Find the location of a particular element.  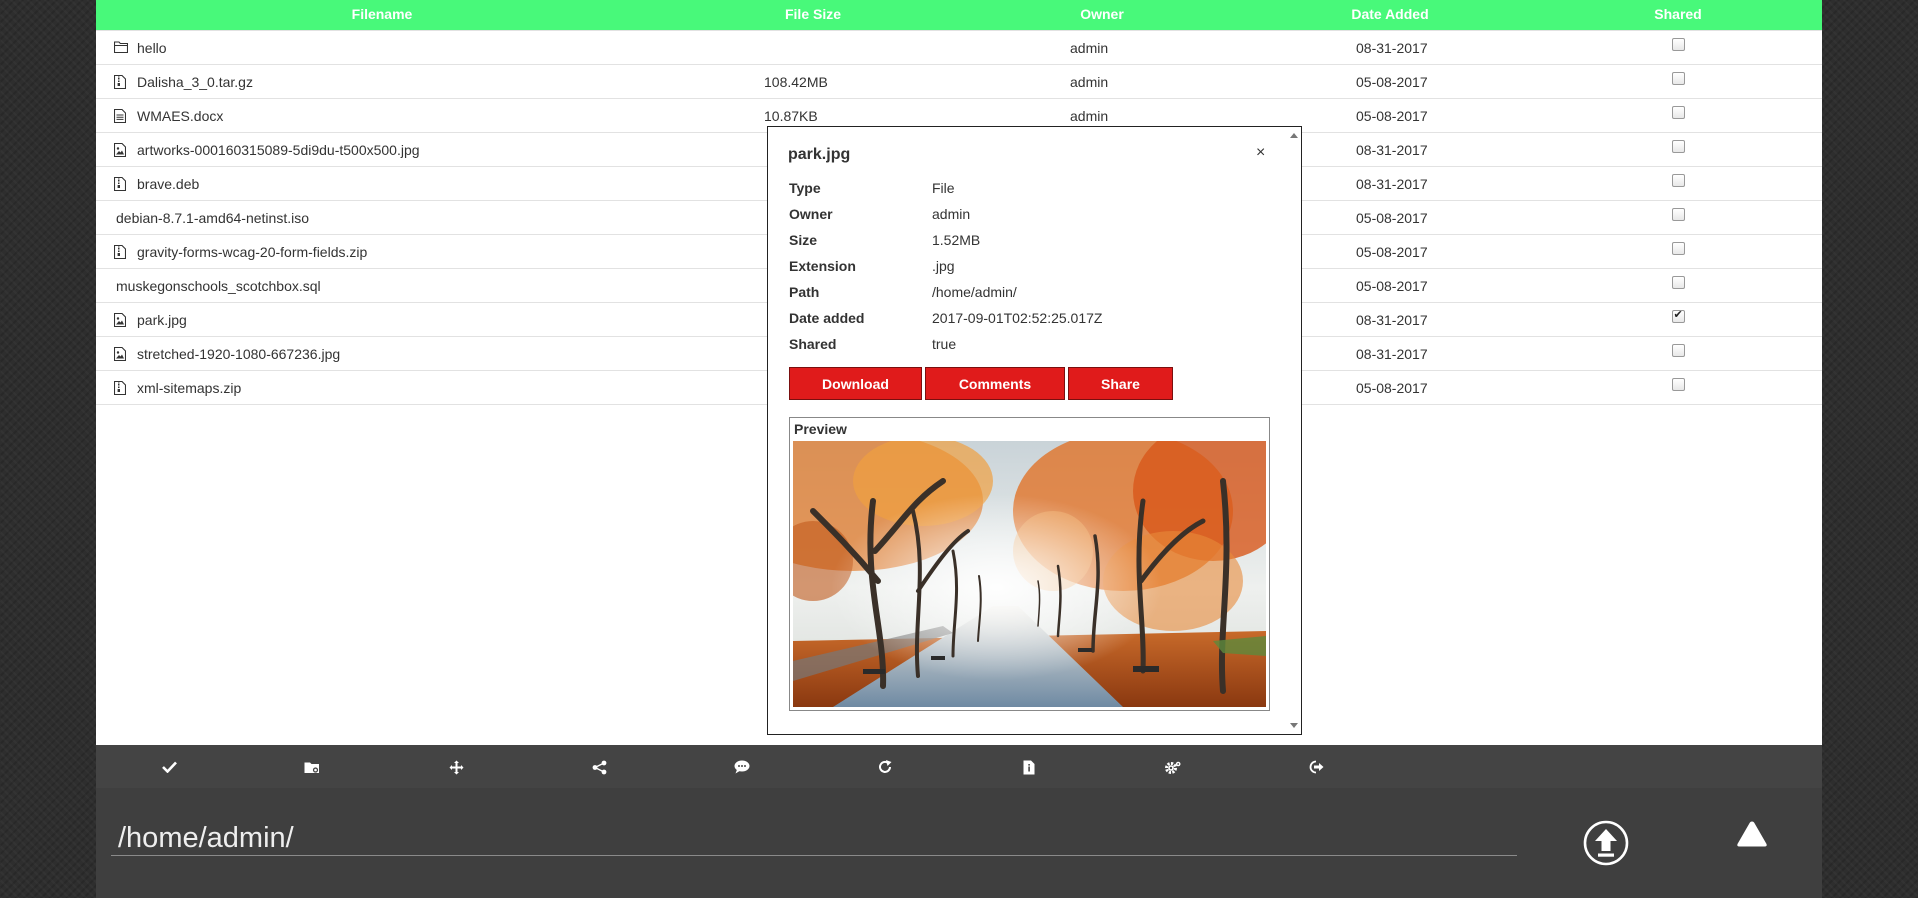

property-value: /home/admin/ is located at coordinates (974, 292).